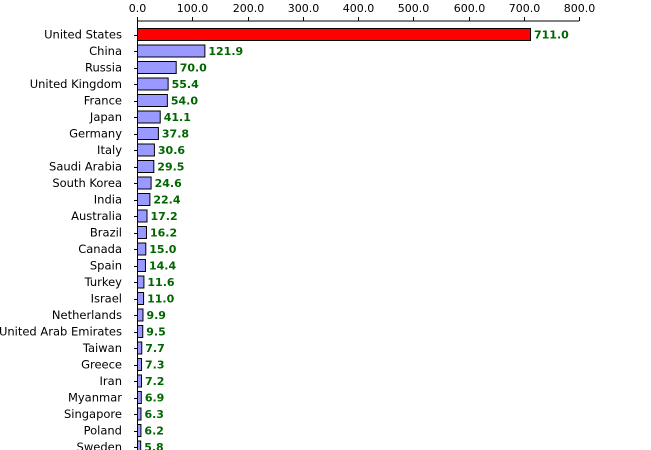  I want to click on value-label: 7.3, so click(155, 365).